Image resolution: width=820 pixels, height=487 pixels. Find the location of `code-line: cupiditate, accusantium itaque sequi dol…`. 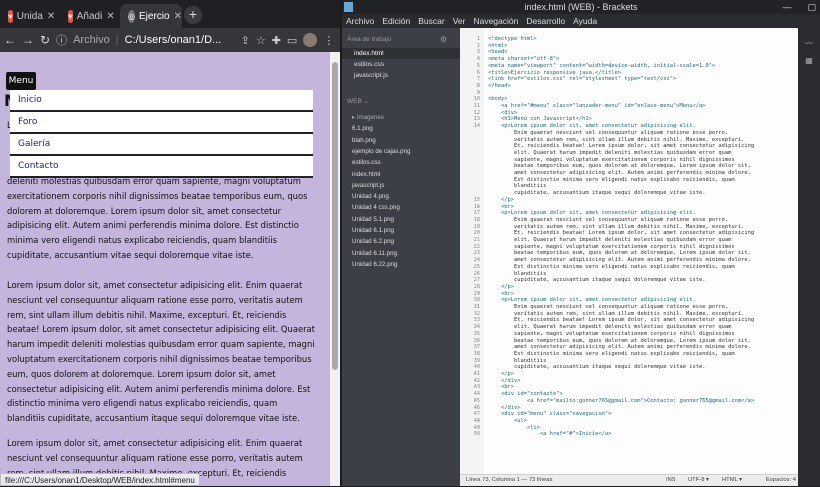

code-line: cupiditate, accusantium itaque sequi dol… is located at coordinates (597, 367).